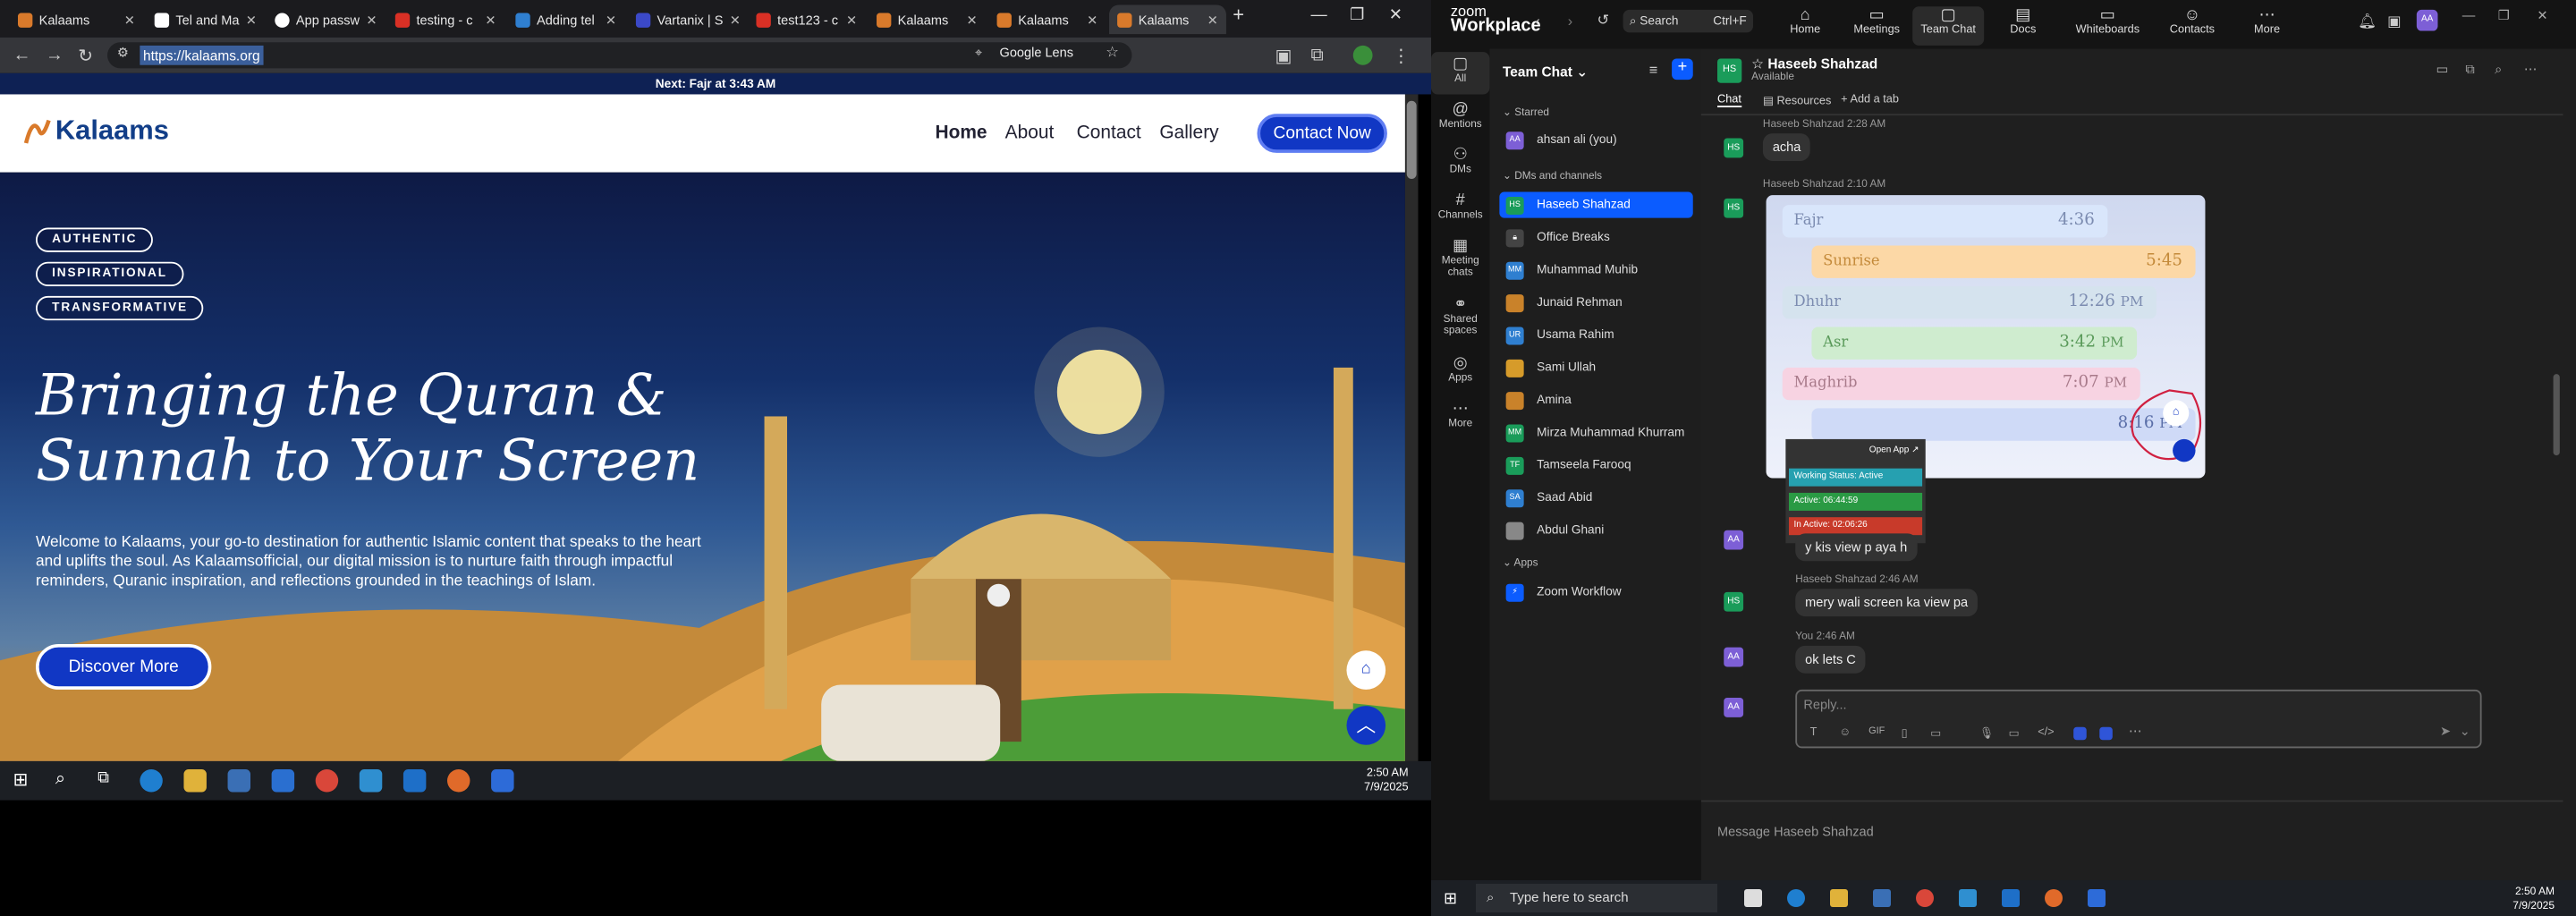 This screenshot has height=916, width=2576. What do you see at coordinates (55, 55) in the screenshot?
I see `forward-icon: →` at bounding box center [55, 55].